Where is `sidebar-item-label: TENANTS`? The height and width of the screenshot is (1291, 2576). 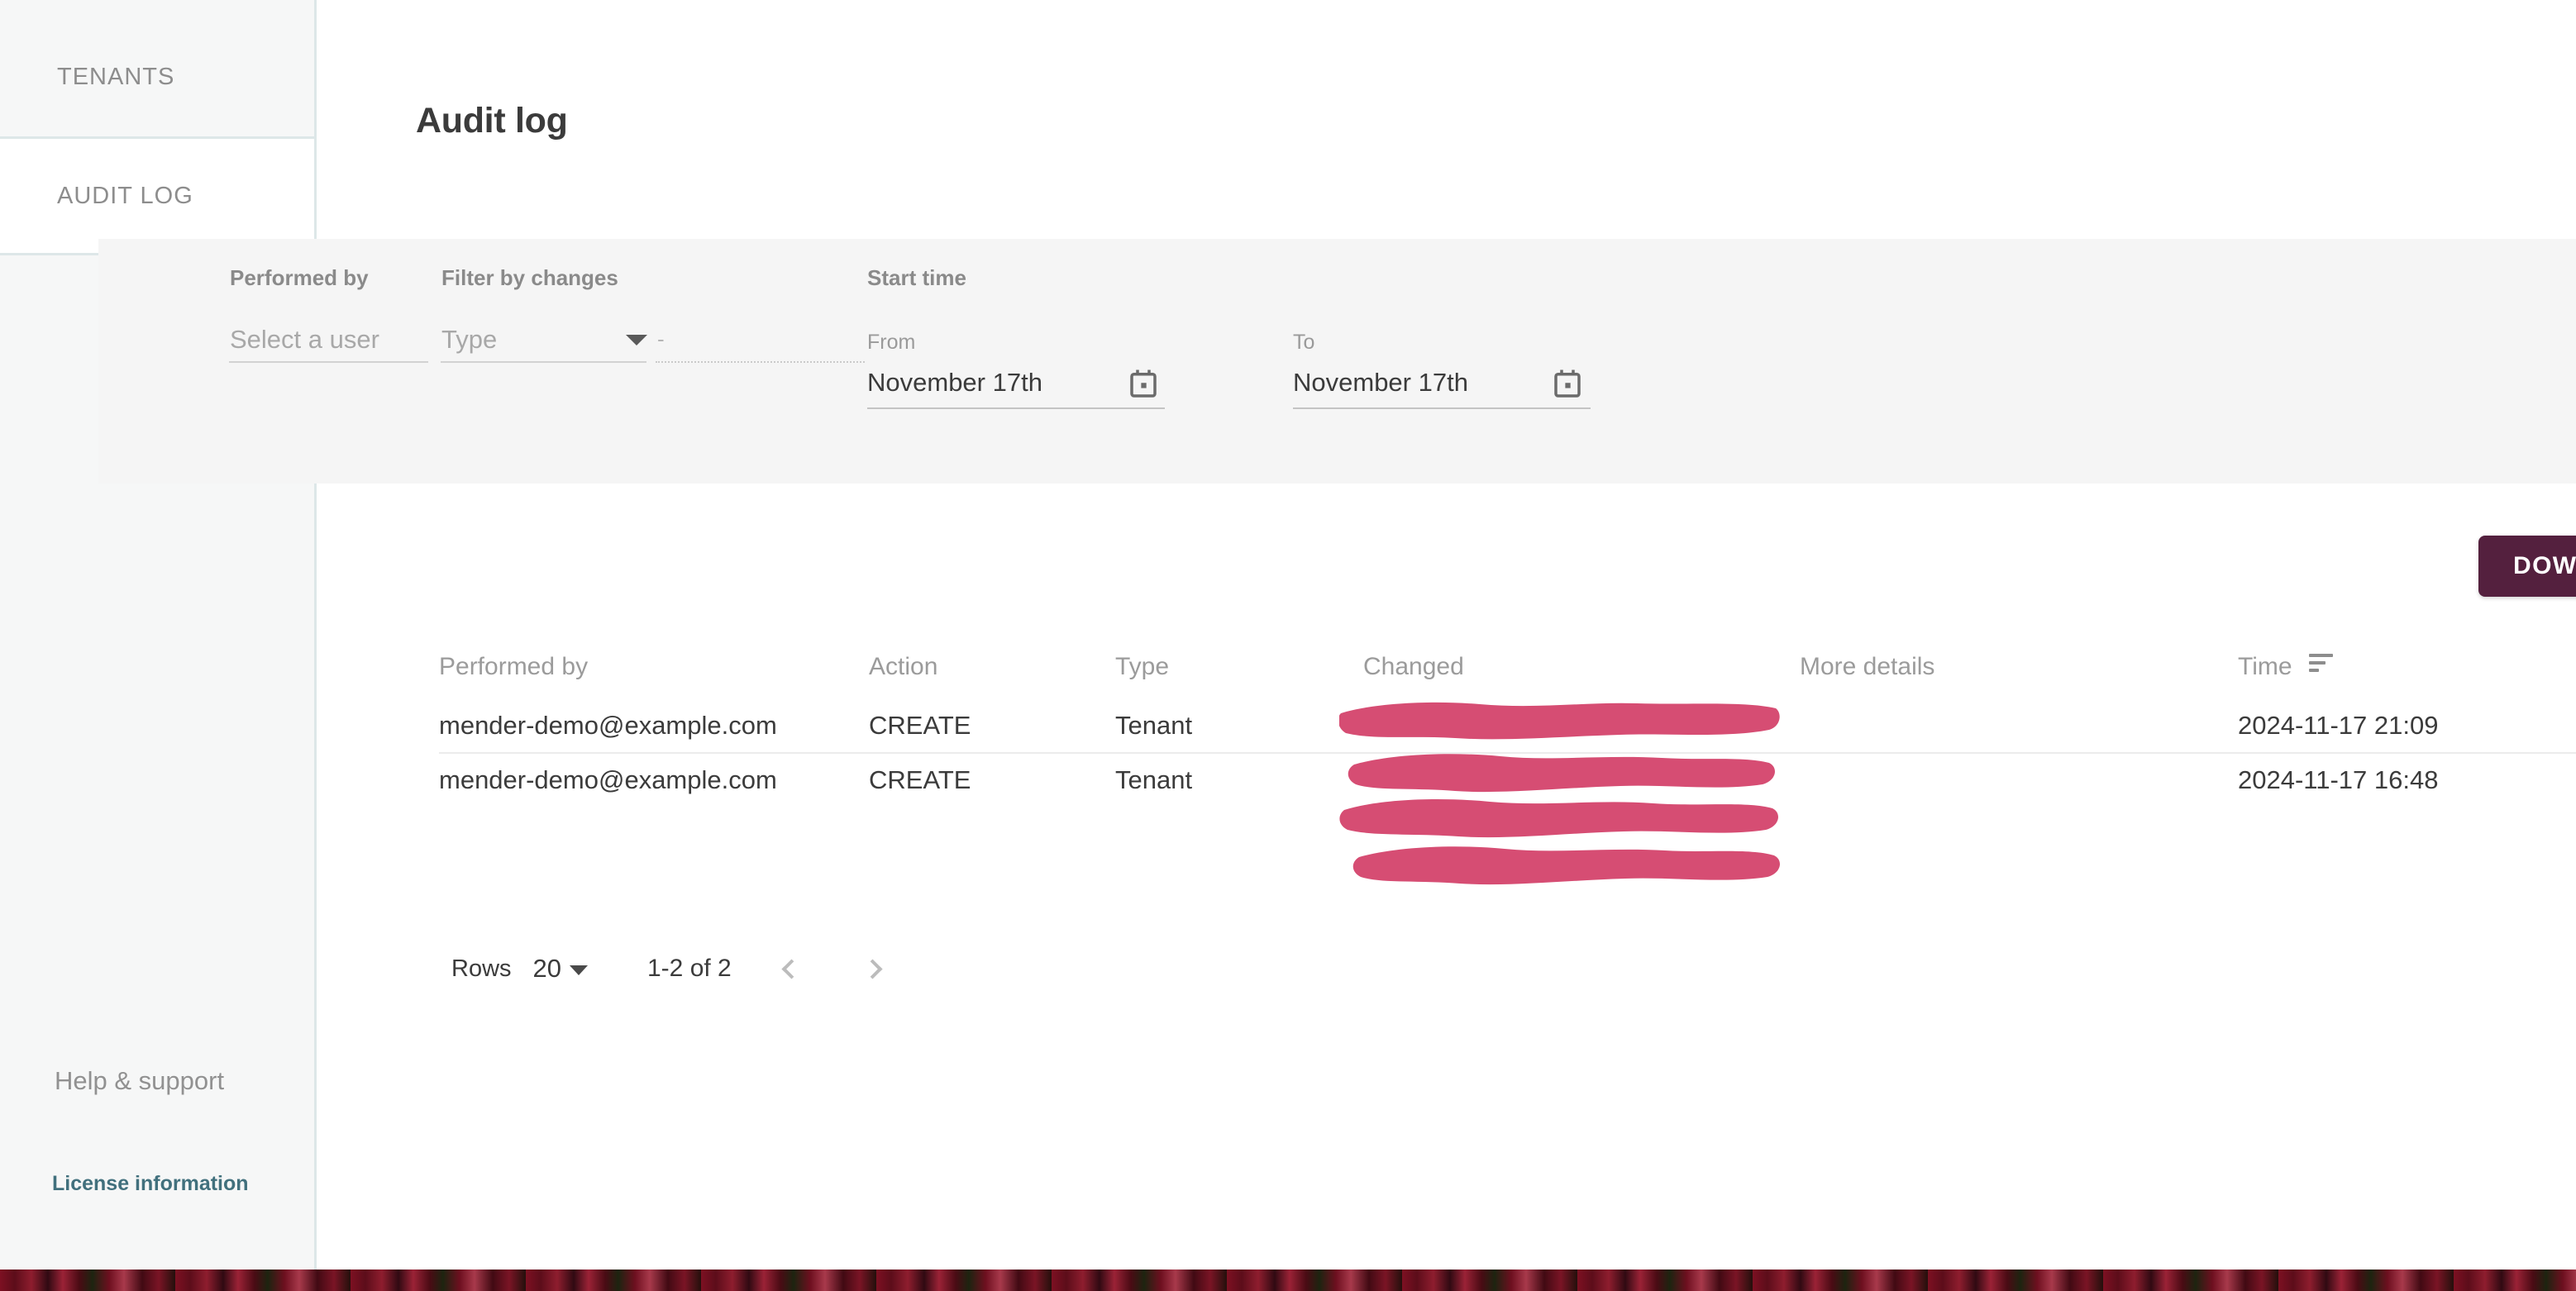 sidebar-item-label: TENANTS is located at coordinates (116, 76).